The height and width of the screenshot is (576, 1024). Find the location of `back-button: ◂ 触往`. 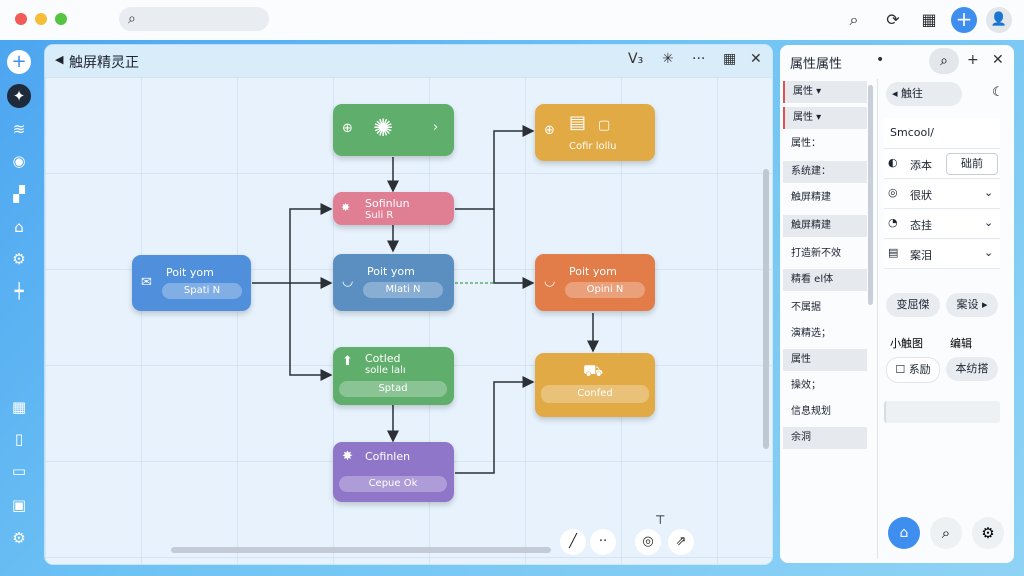

back-button: ◂ 触往 is located at coordinates (924, 94).